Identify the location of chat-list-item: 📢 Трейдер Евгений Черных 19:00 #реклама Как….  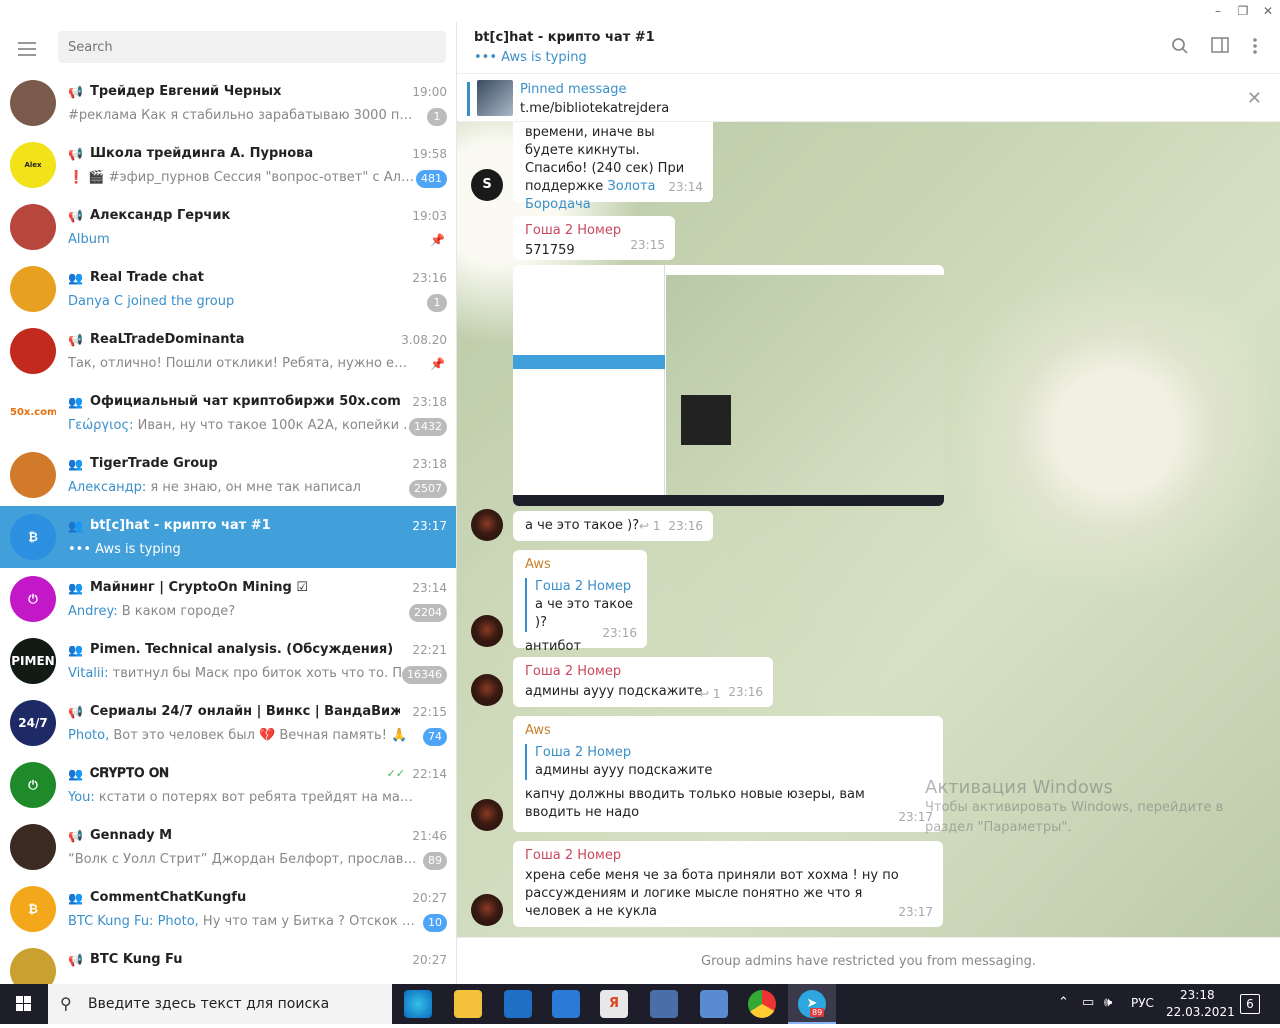
(228, 103).